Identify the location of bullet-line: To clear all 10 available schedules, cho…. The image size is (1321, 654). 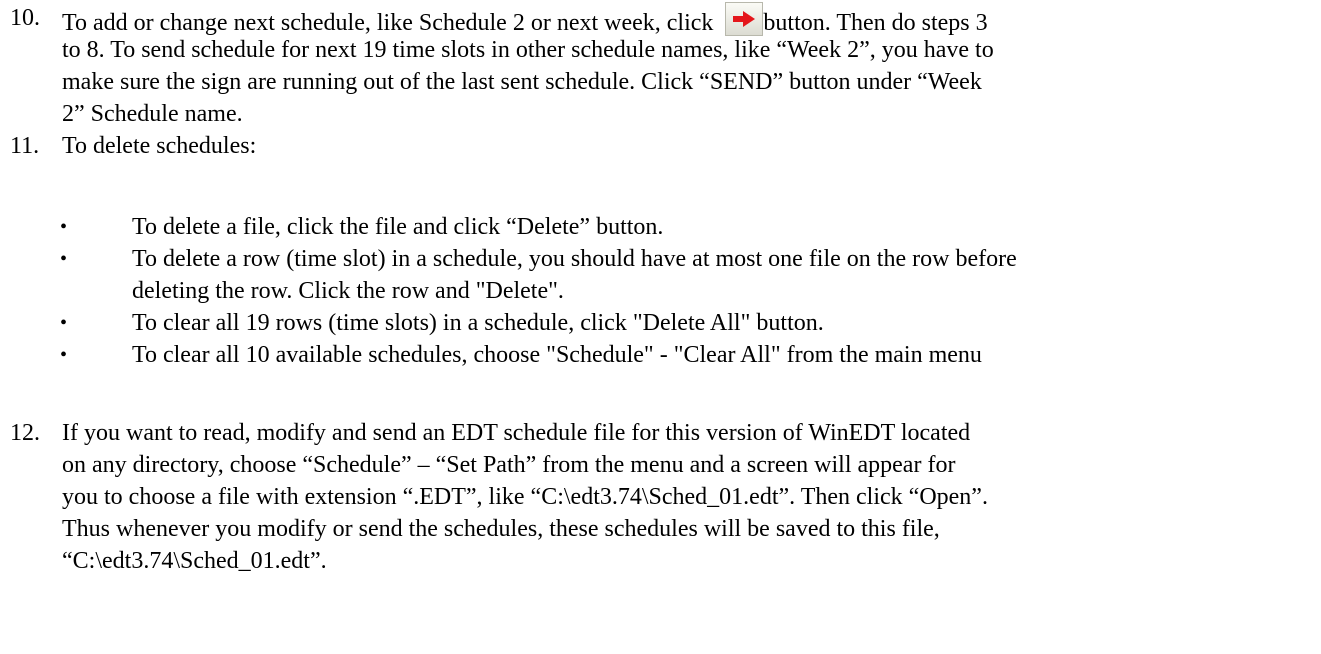
(557, 355).